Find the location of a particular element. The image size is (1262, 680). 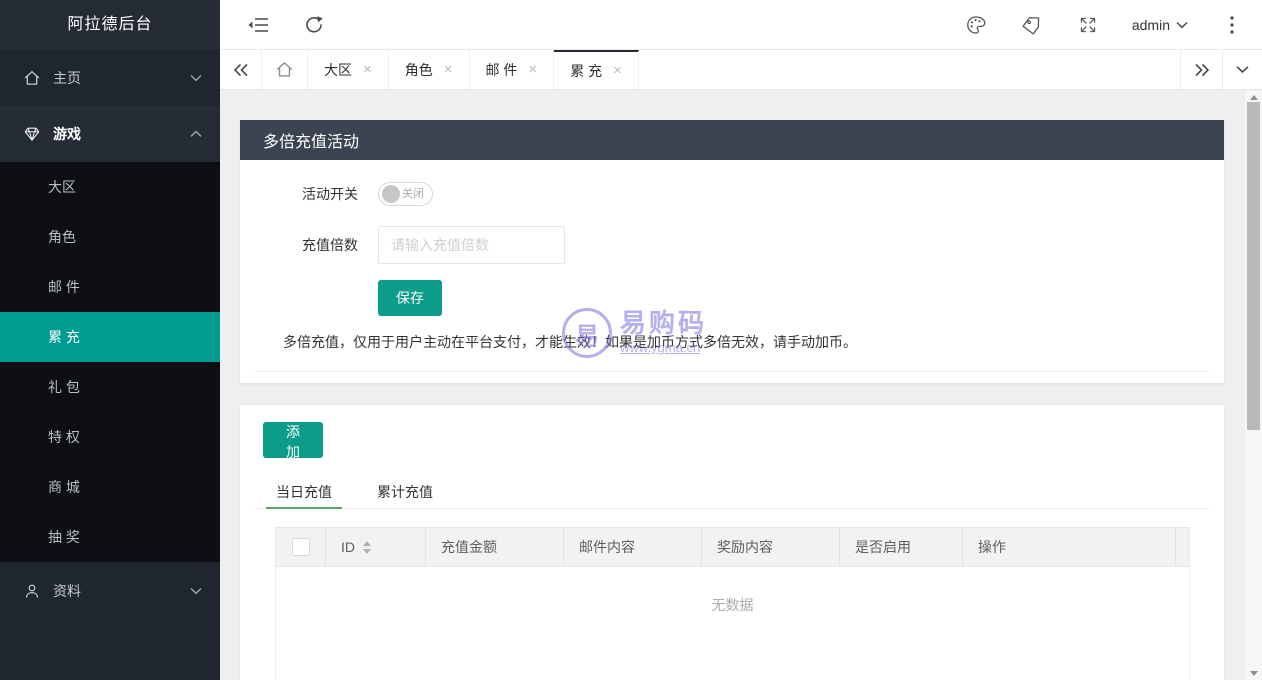

header-amount: 充值金额 is located at coordinates (495, 547).